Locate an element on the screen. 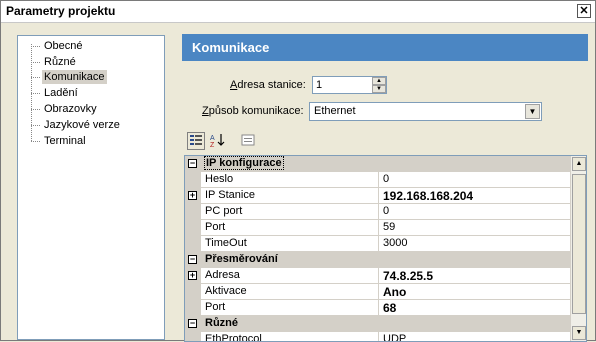 The height and width of the screenshot is (342, 596). tree-item-obecne: Obecné is located at coordinates (58, 46).